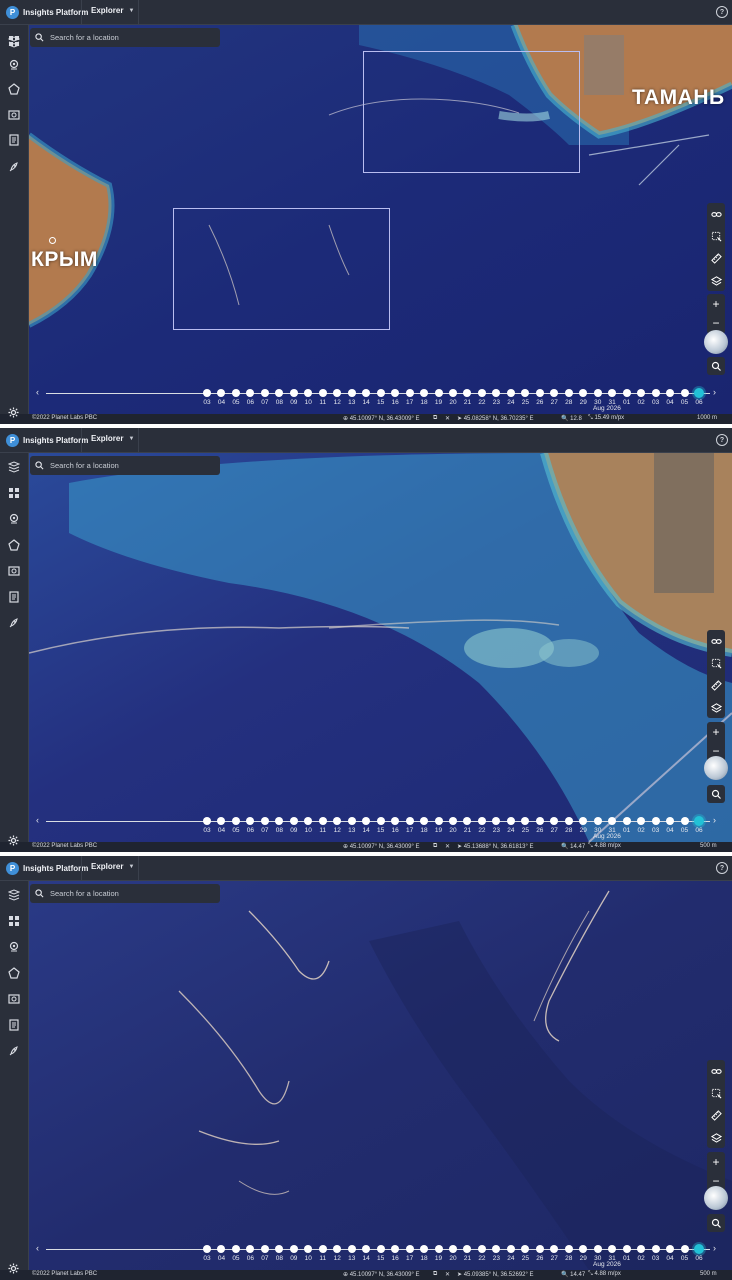 The height and width of the screenshot is (1280, 732). I want to click on ruler-icon, so click(716, 685).